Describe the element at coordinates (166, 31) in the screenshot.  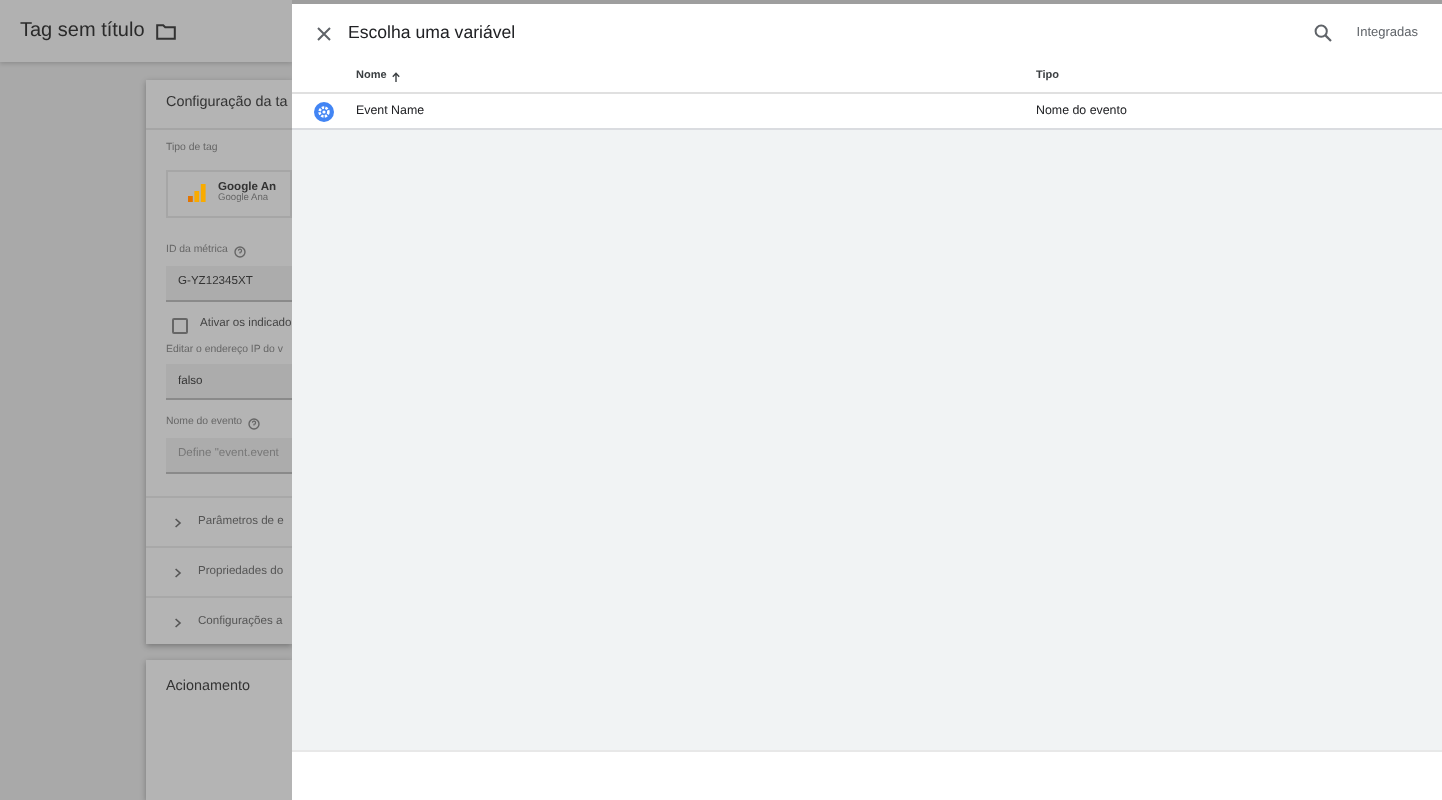
I see `folder-icon` at that location.